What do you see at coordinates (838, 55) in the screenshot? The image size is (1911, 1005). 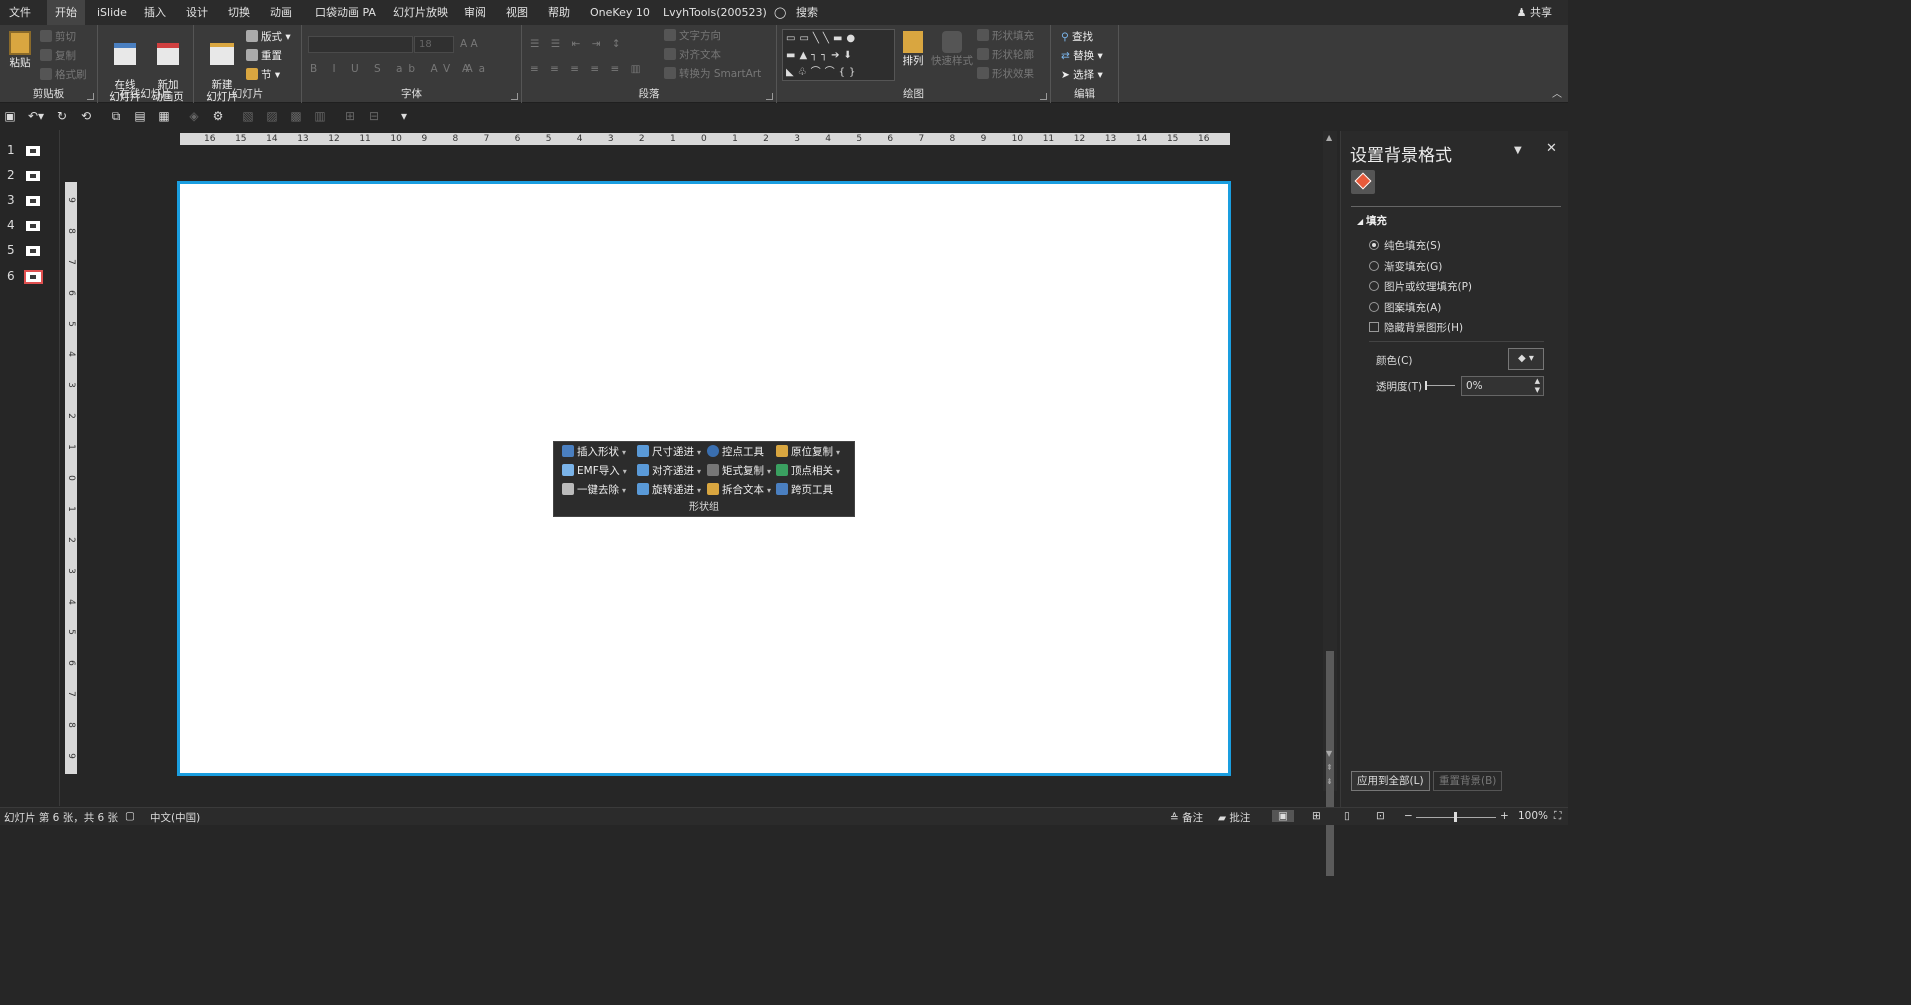 I see `shapes-gallery: ▭▭╲╲▬● ▬▲┐┐➔⬇ ◣♧⌒⌒{}` at bounding box center [838, 55].